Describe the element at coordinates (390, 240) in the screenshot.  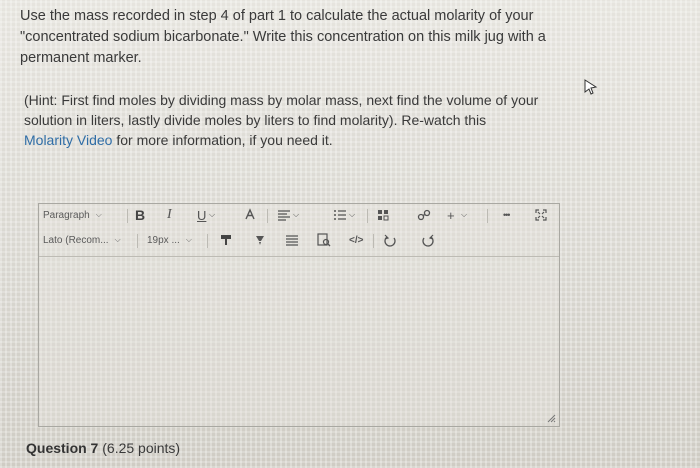
I see `undo-icon` at that location.